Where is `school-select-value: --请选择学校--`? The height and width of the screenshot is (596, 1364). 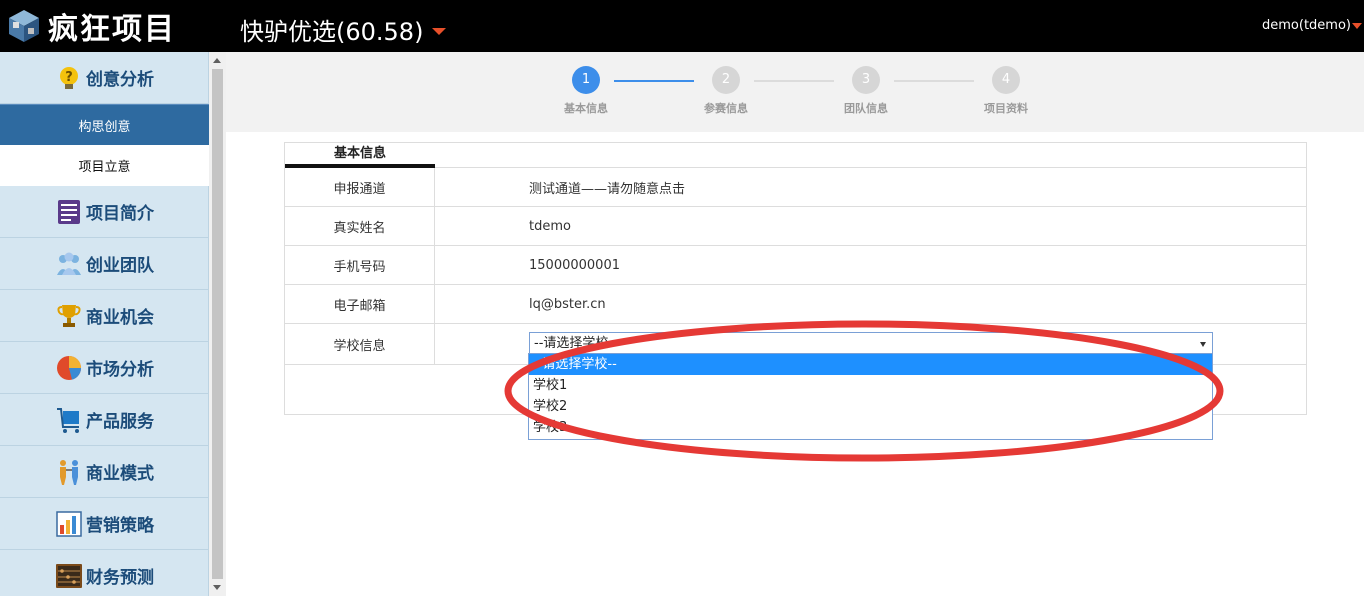
school-select-value: --请选择学校-- is located at coordinates (576, 343).